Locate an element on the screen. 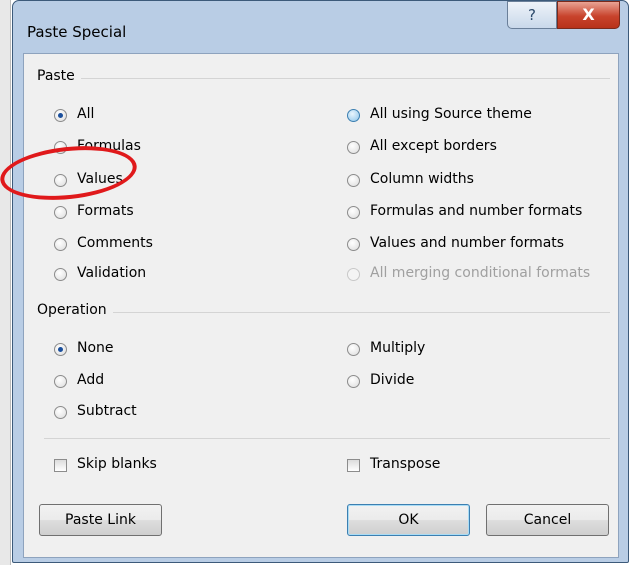  cancel-button: Cancel is located at coordinates (547, 520).